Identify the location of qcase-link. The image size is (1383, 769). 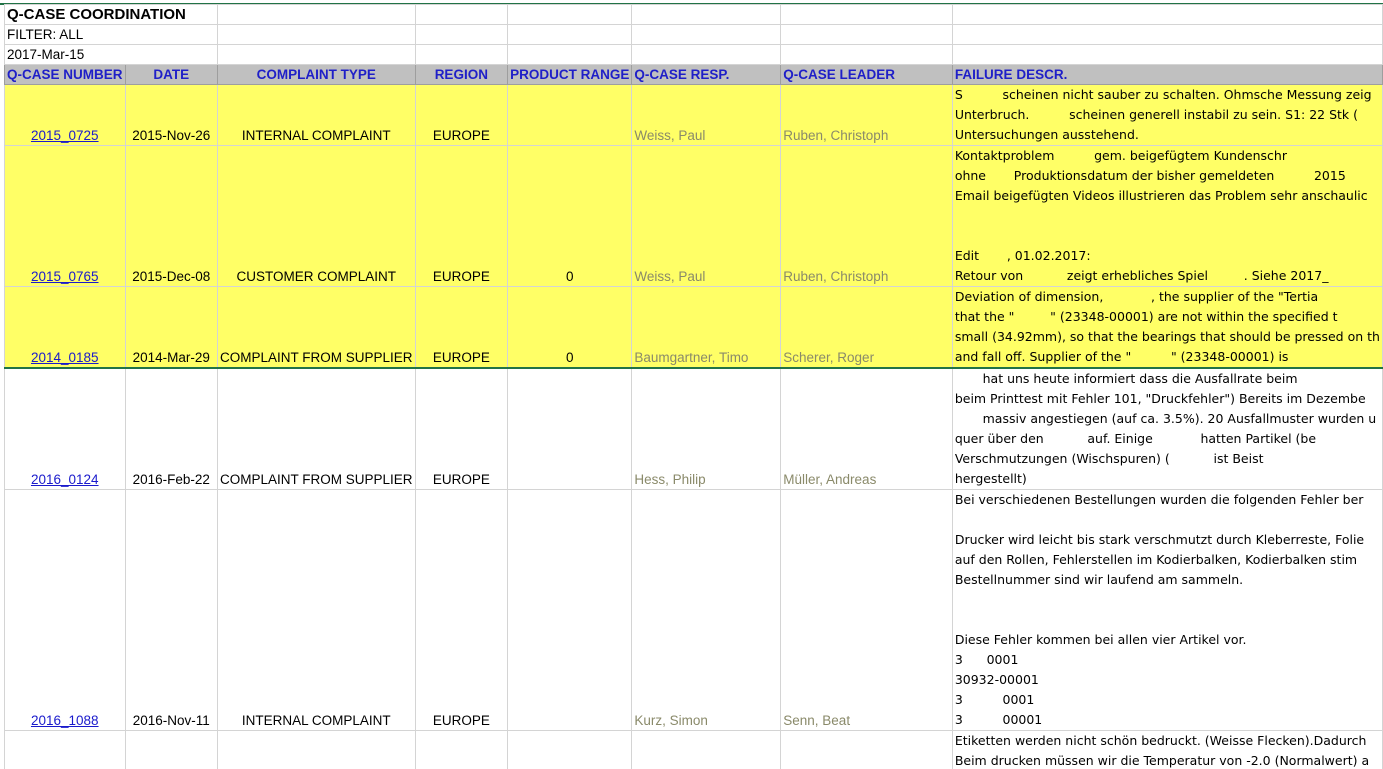
(65, 749).